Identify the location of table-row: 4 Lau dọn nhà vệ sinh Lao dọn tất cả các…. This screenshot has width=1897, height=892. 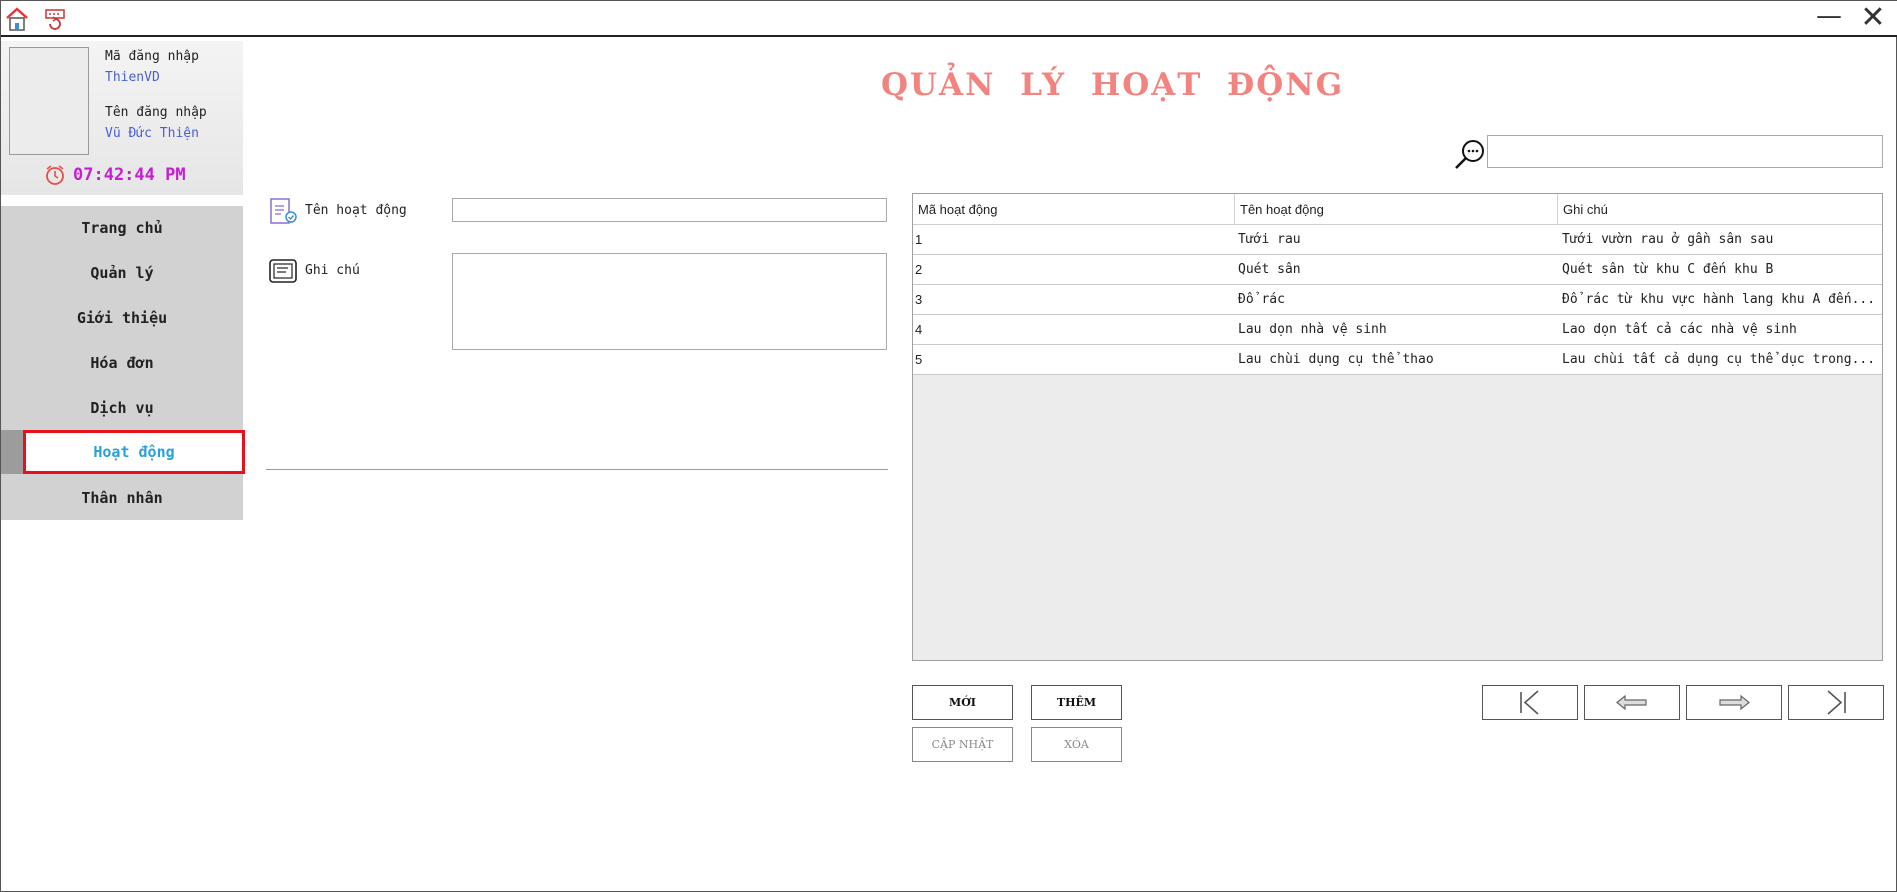
(1397, 330).